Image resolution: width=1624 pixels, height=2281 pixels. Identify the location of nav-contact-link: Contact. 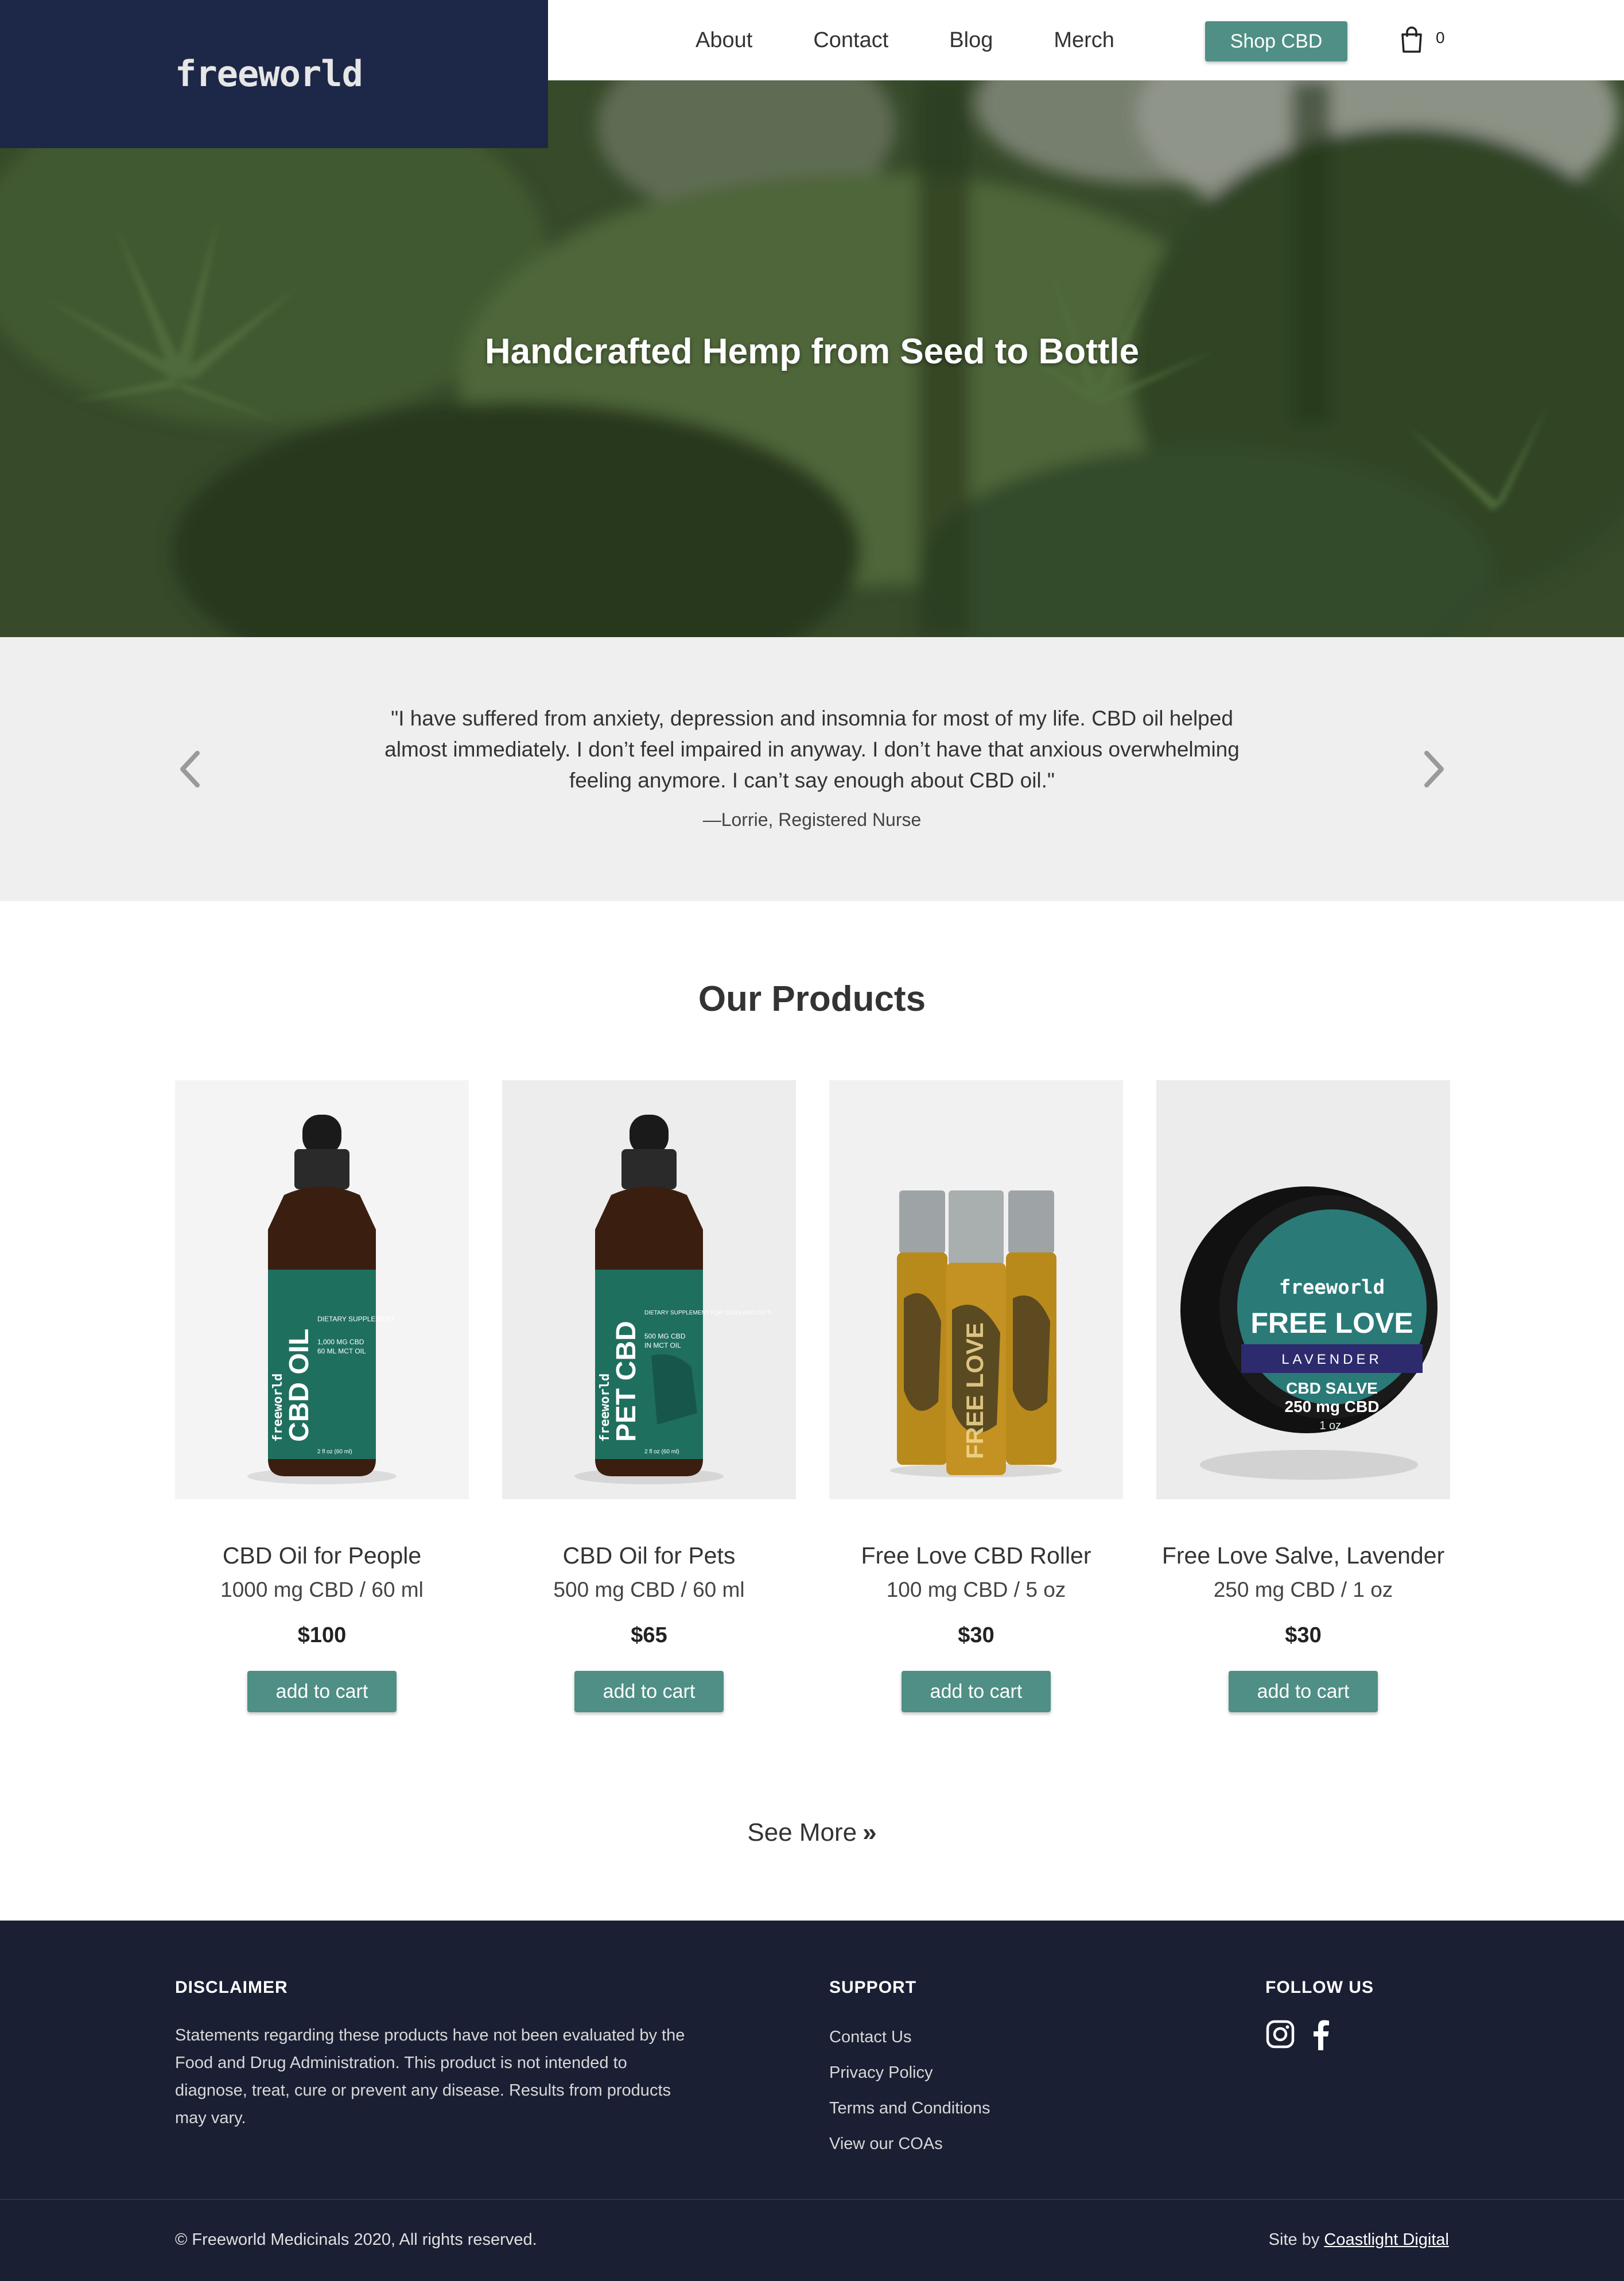
(850, 40).